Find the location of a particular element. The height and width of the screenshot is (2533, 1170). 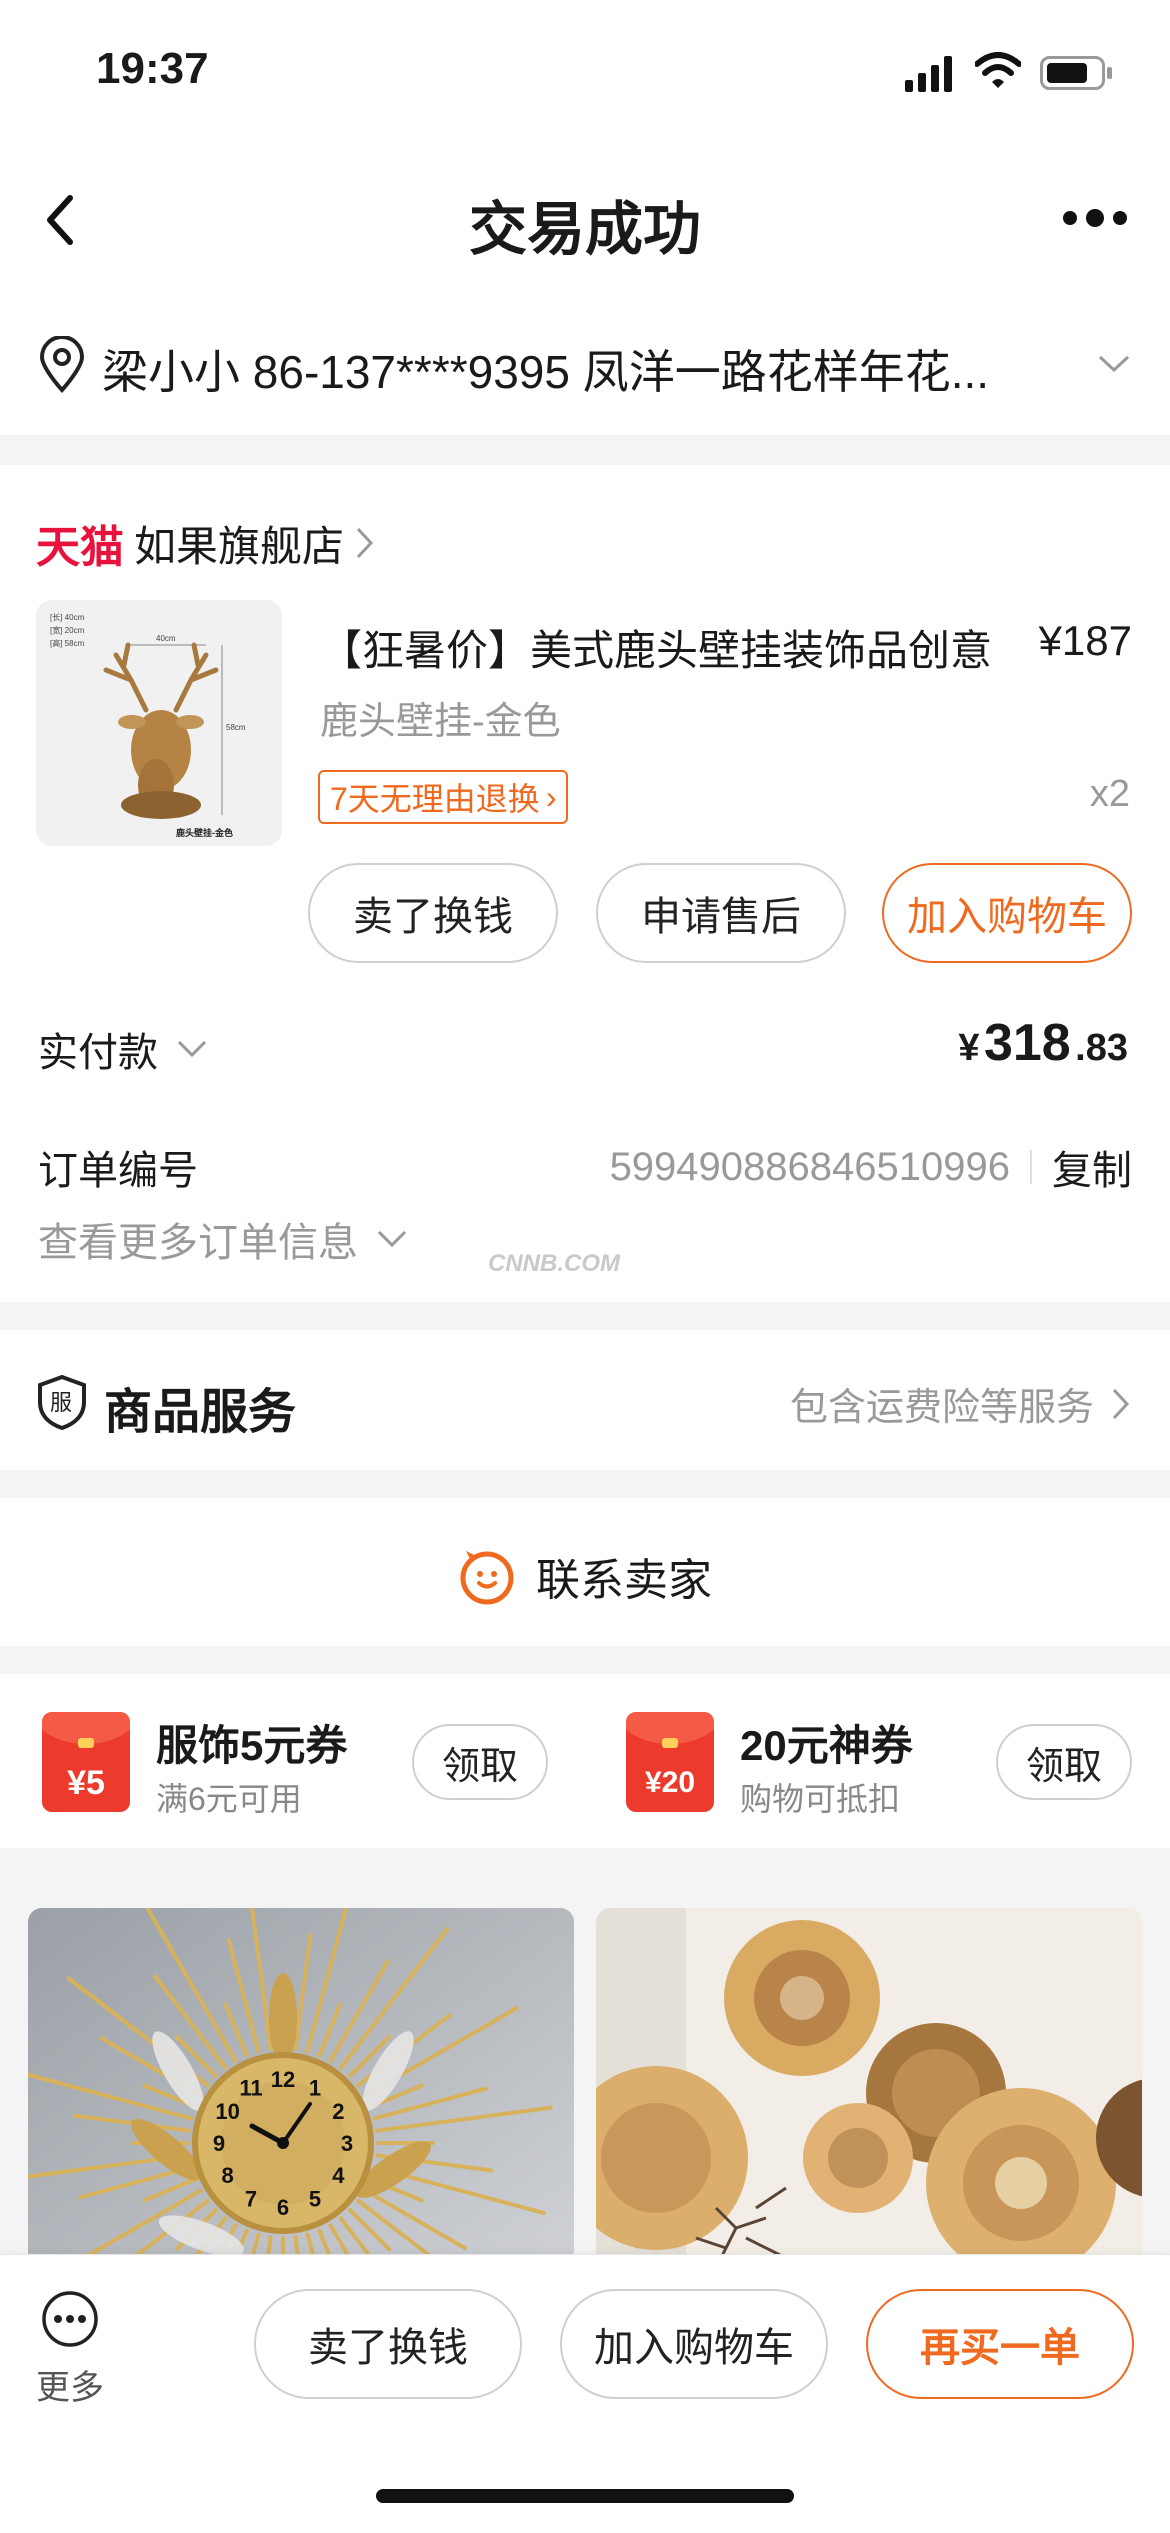

clock-number: 11 is located at coordinates (250, 2088).